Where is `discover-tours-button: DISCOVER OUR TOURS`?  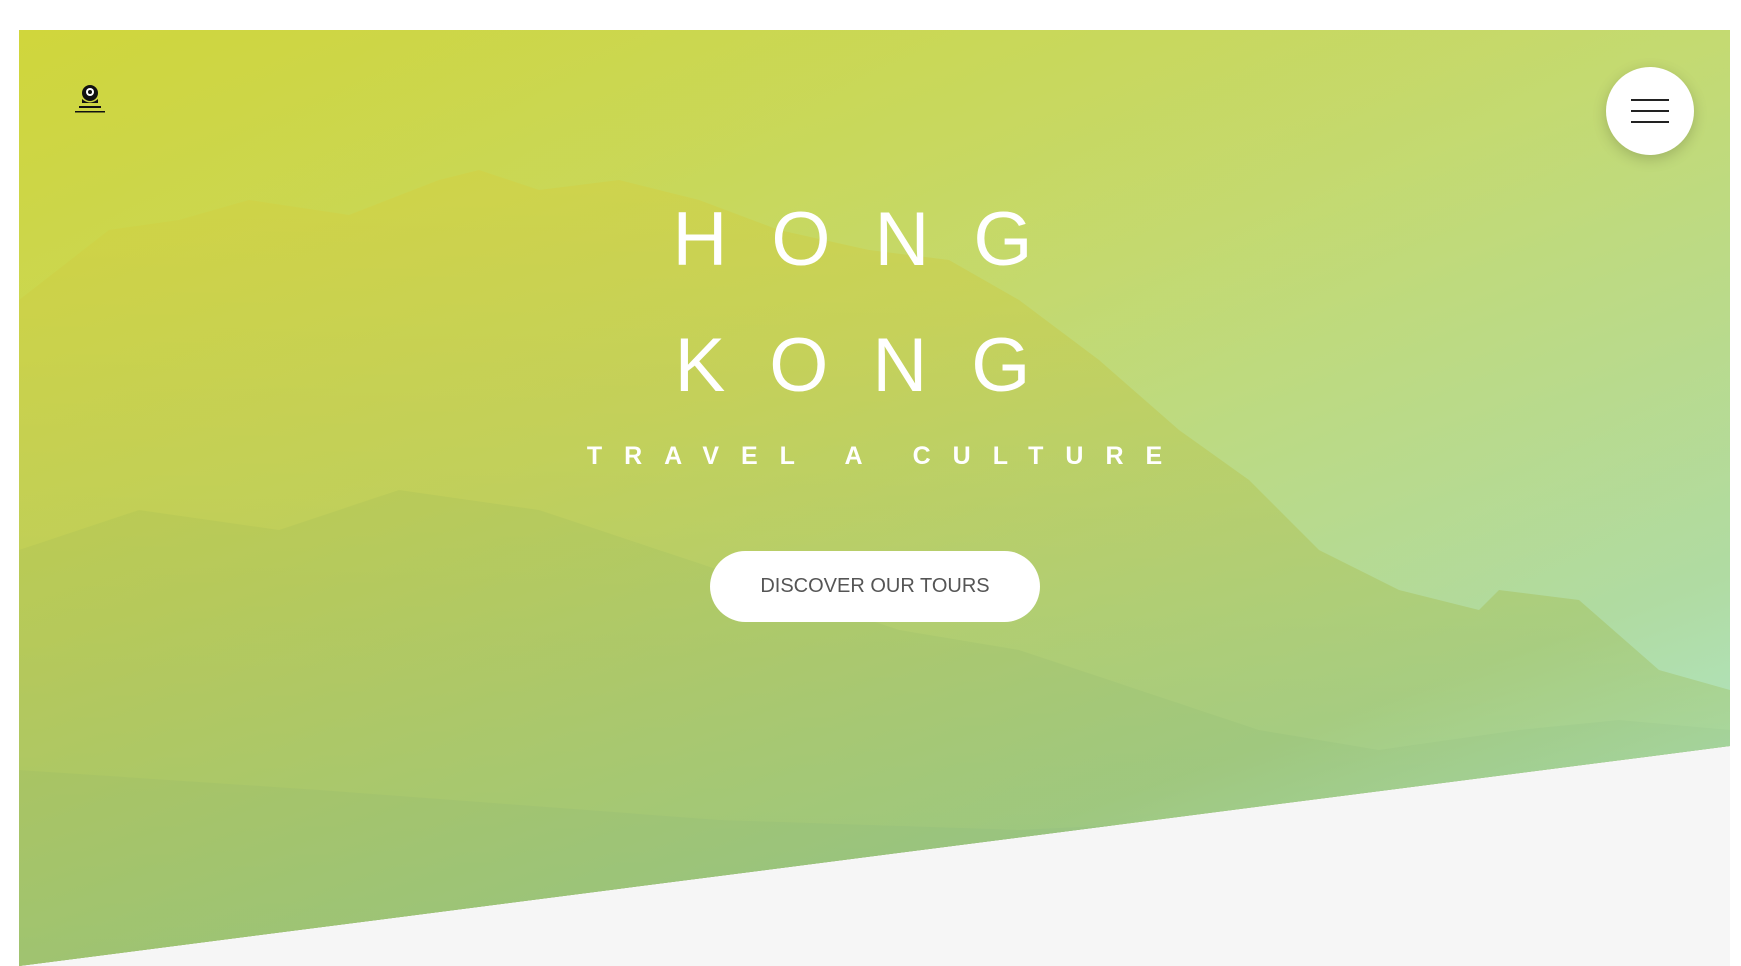 discover-tours-button: DISCOVER OUR TOURS is located at coordinates (875, 586).